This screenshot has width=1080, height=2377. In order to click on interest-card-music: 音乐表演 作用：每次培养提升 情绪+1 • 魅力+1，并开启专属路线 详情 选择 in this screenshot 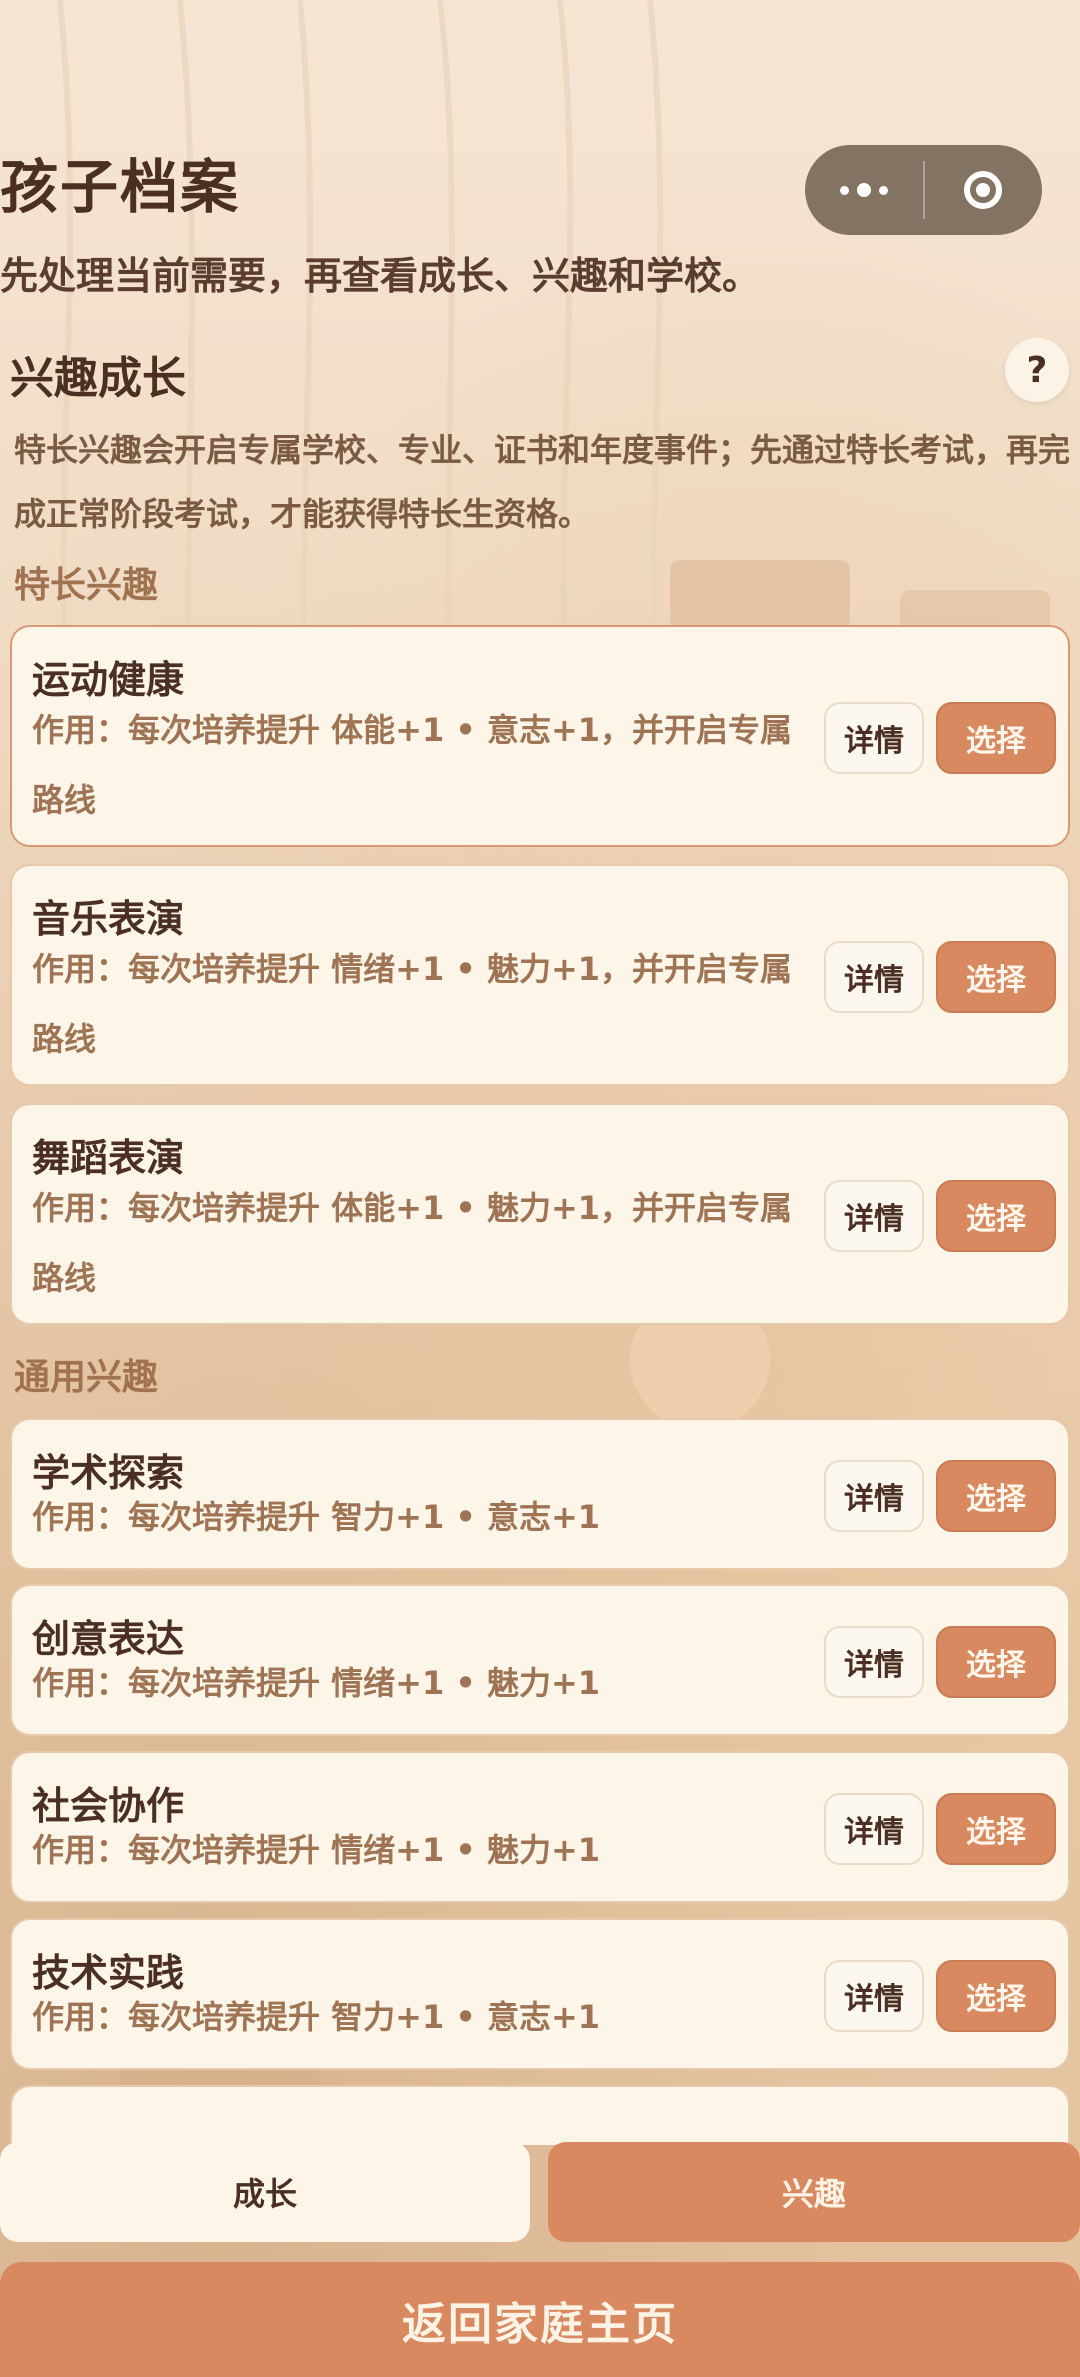, I will do `click(540, 975)`.